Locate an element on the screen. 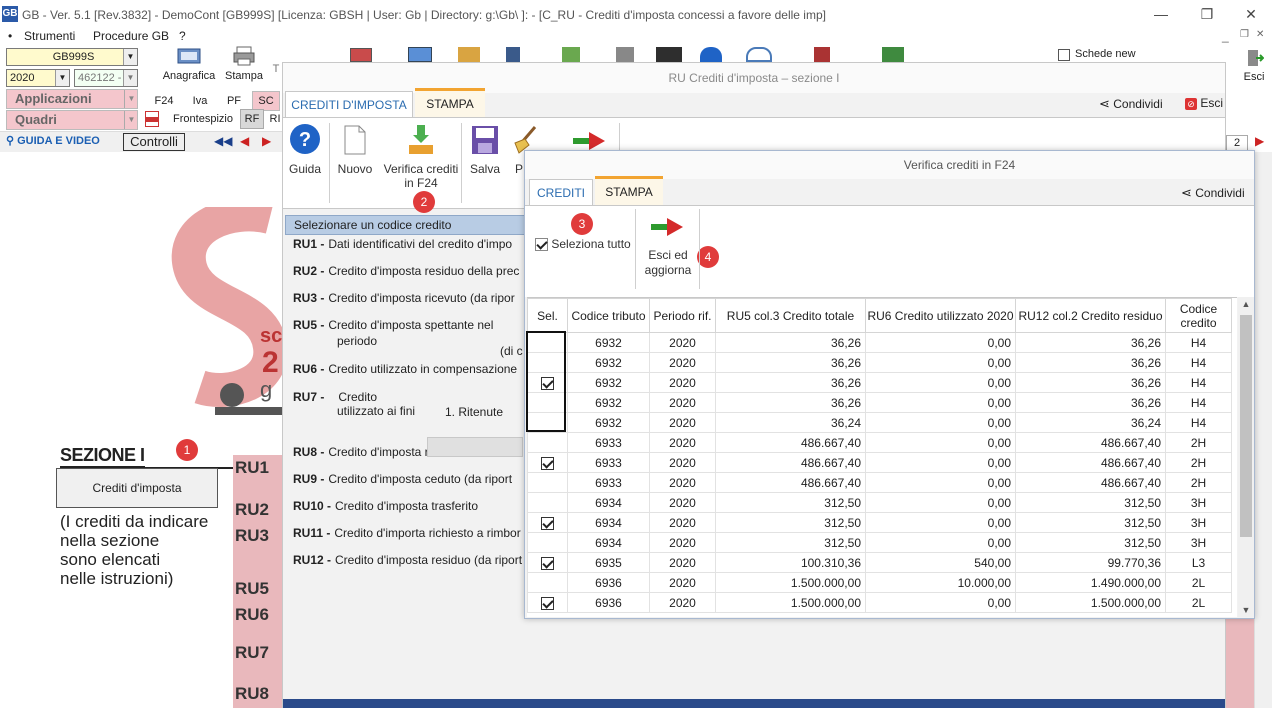 The width and height of the screenshot is (1272, 708). menu-help: ? is located at coordinates (182, 36).